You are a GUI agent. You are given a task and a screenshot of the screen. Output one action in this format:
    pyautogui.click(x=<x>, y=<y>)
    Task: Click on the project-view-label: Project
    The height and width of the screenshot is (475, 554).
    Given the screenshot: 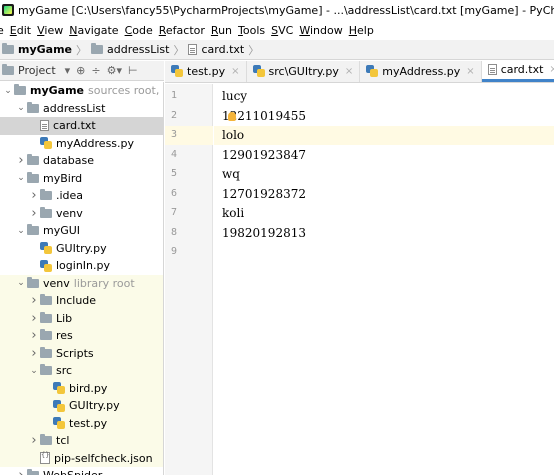 What is the action you would take?
    pyautogui.click(x=37, y=70)
    